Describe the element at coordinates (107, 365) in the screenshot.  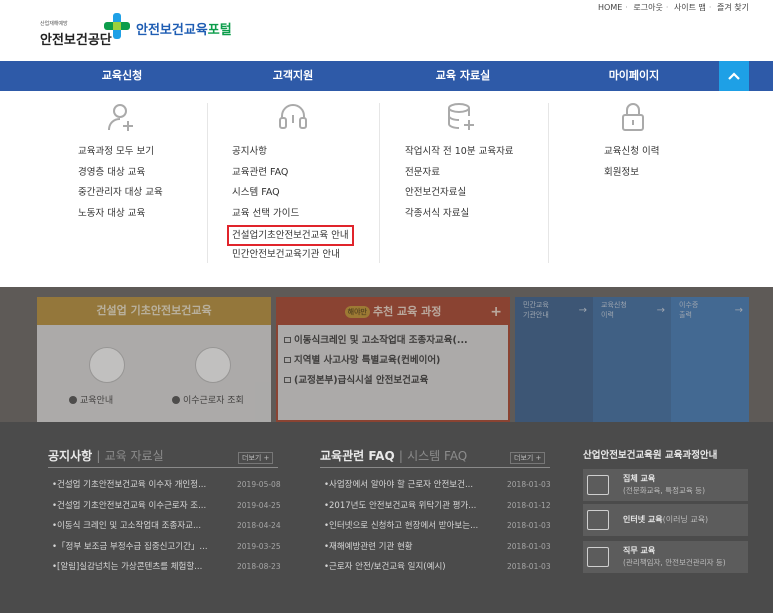
I see `chart-screen-icon` at that location.